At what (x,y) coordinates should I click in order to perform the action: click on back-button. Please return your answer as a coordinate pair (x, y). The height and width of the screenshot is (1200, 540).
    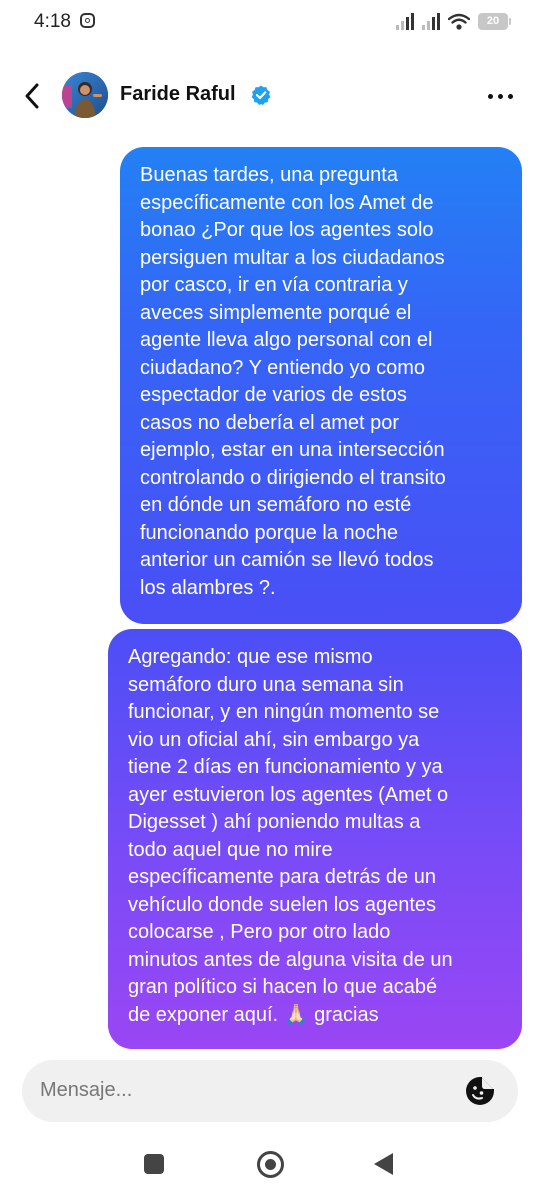
    Looking at the image, I should click on (32, 96).